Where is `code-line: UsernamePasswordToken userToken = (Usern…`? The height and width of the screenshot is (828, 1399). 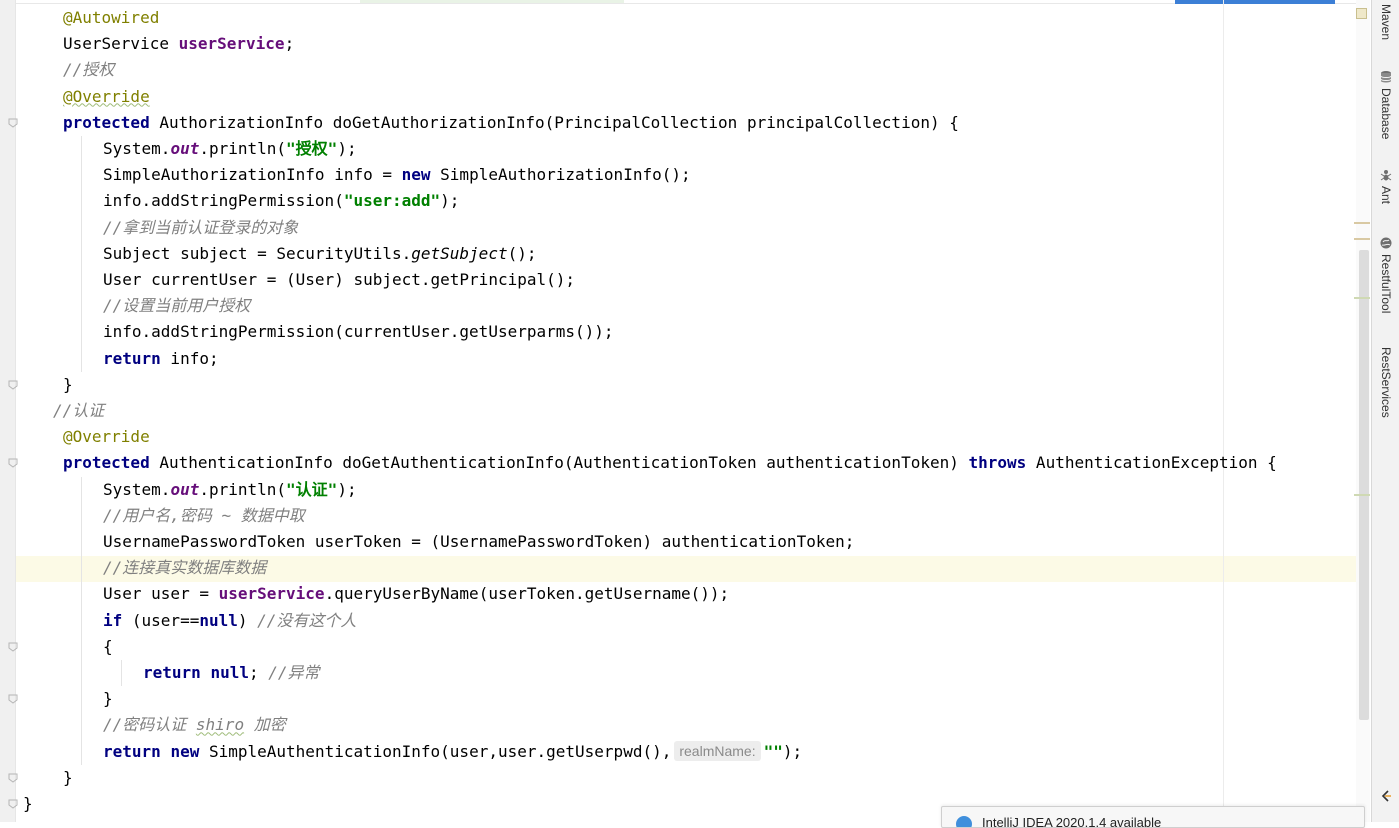
code-line: UsernamePasswordToken userToken = (Usern… is located at coordinates (478, 542).